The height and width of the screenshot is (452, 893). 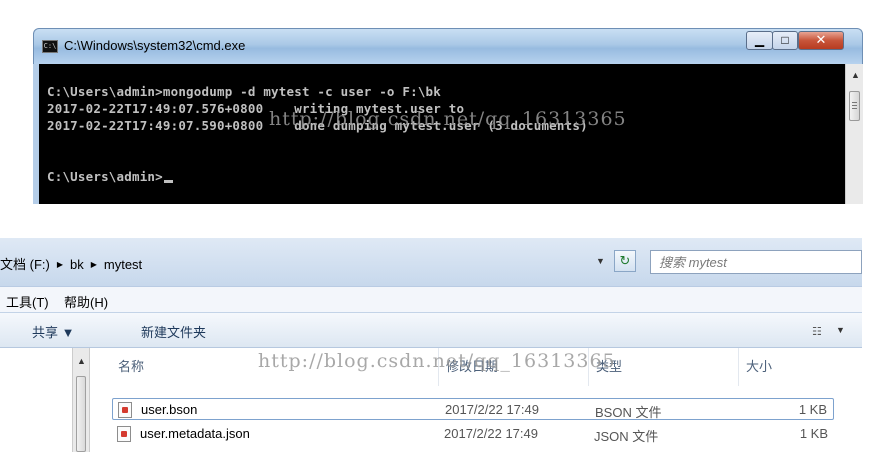 What do you see at coordinates (53, 331) in the screenshot?
I see `share-button: 共享 ▼` at bounding box center [53, 331].